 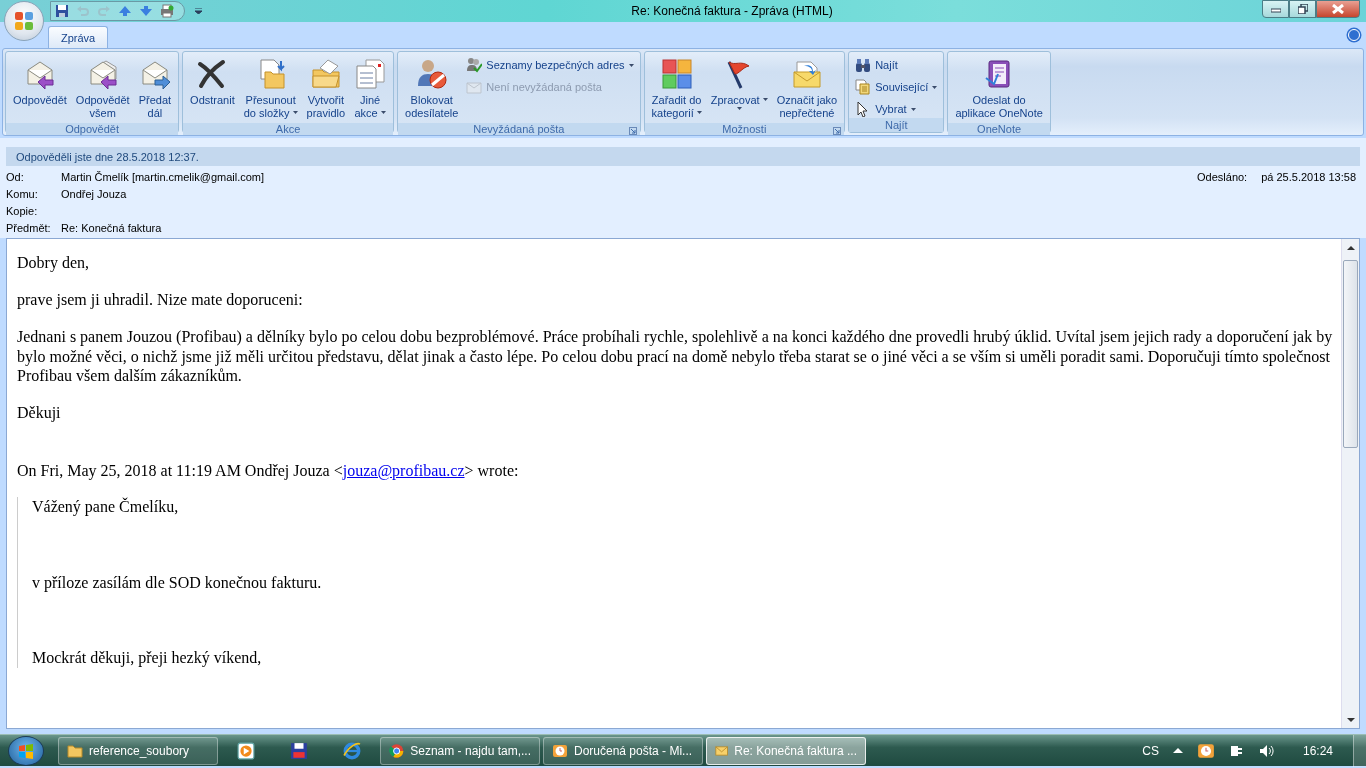 I want to click on ribbon-button: Jiné akce, so click(x=370, y=89).